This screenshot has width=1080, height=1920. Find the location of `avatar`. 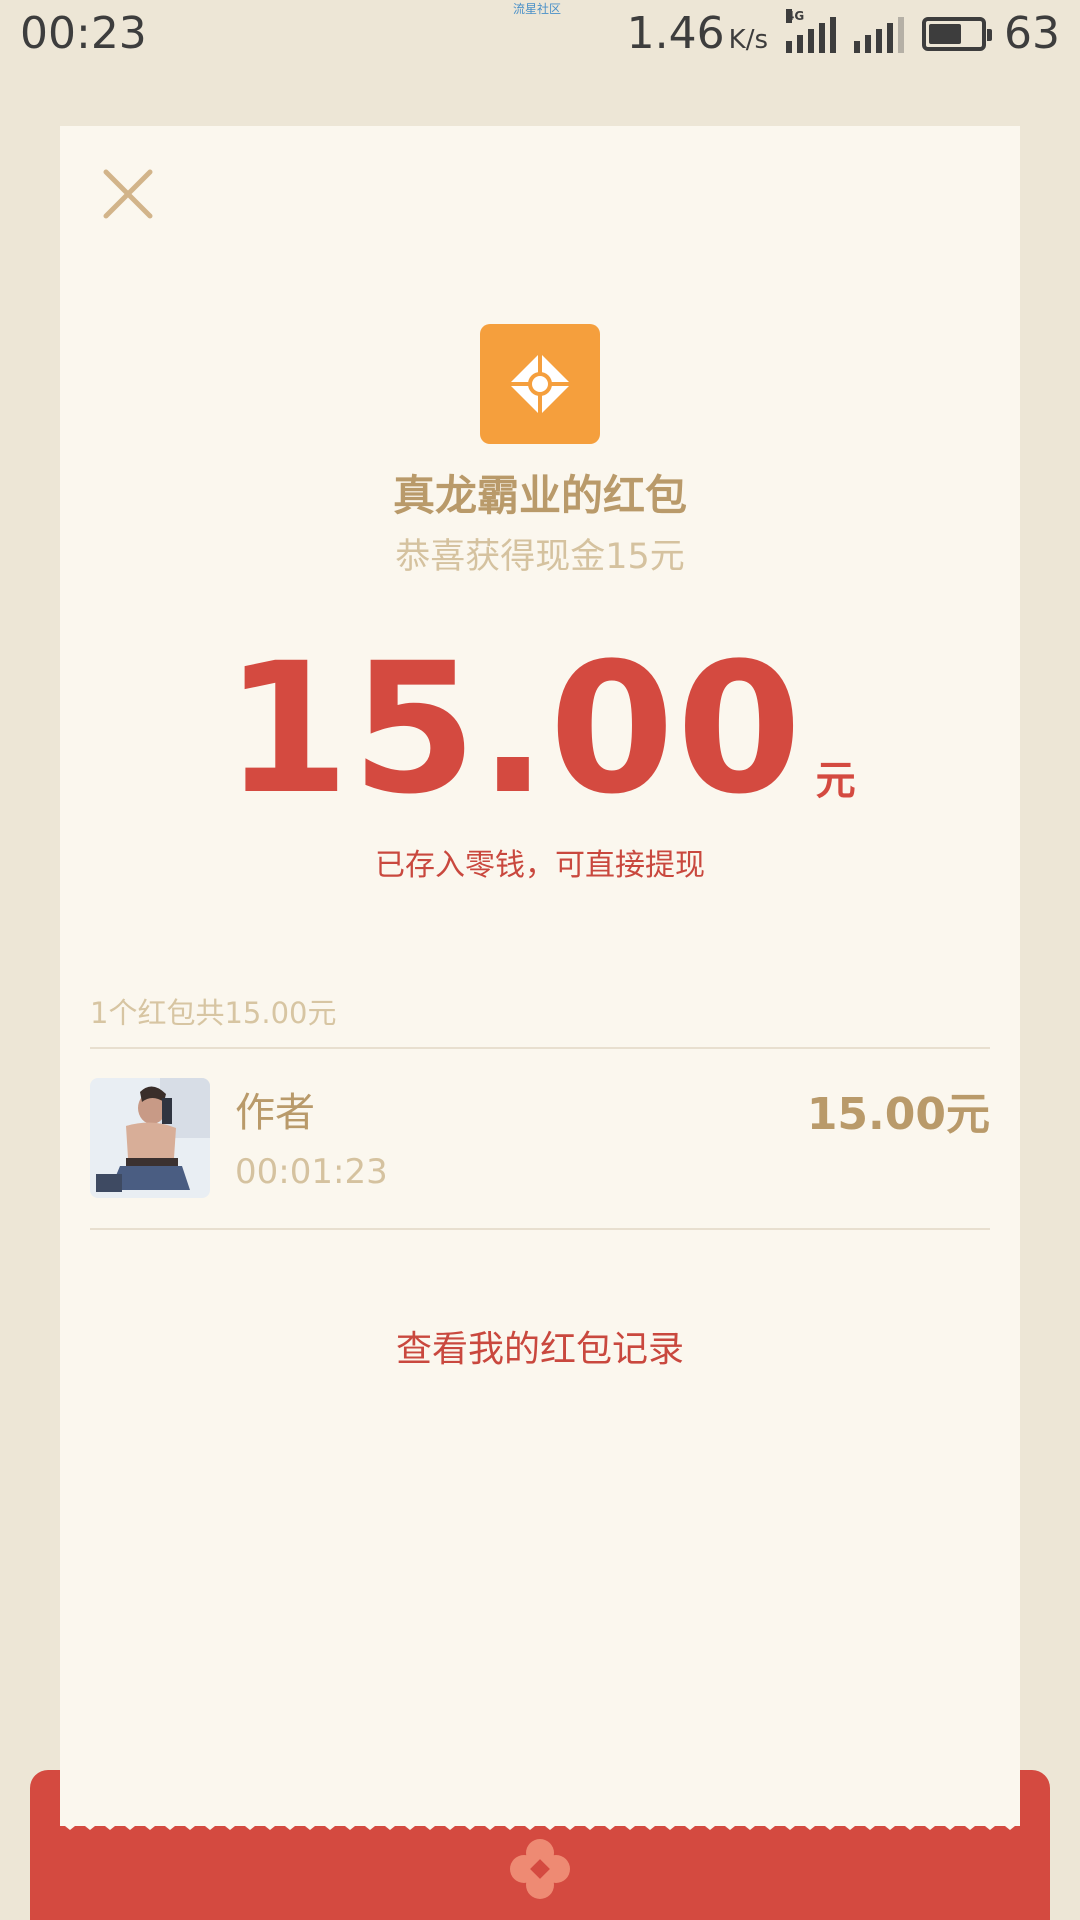

avatar is located at coordinates (150, 1138).